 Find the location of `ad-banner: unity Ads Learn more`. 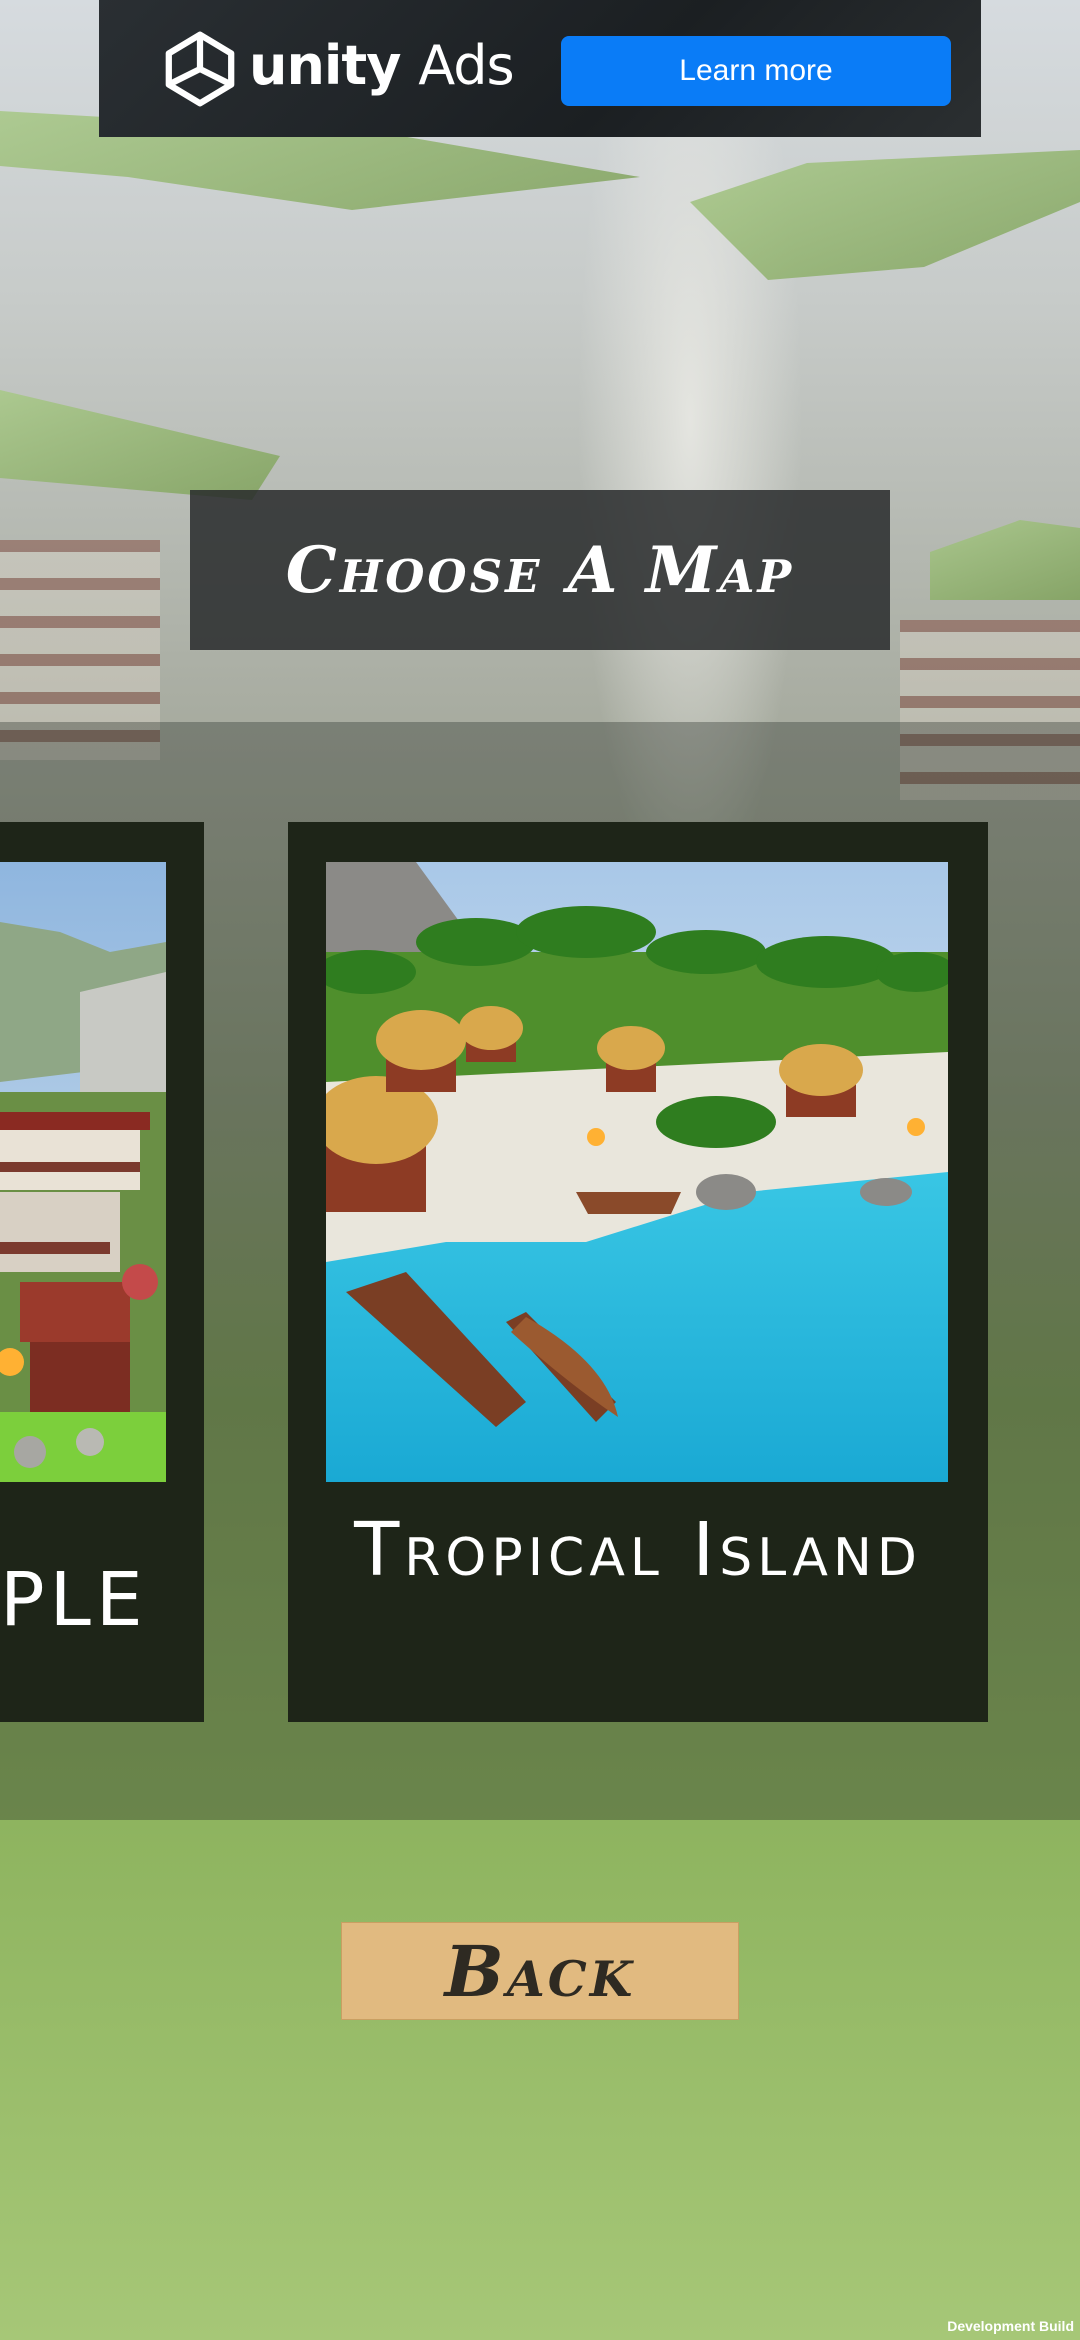

ad-banner: unity Ads Learn more is located at coordinates (540, 68).